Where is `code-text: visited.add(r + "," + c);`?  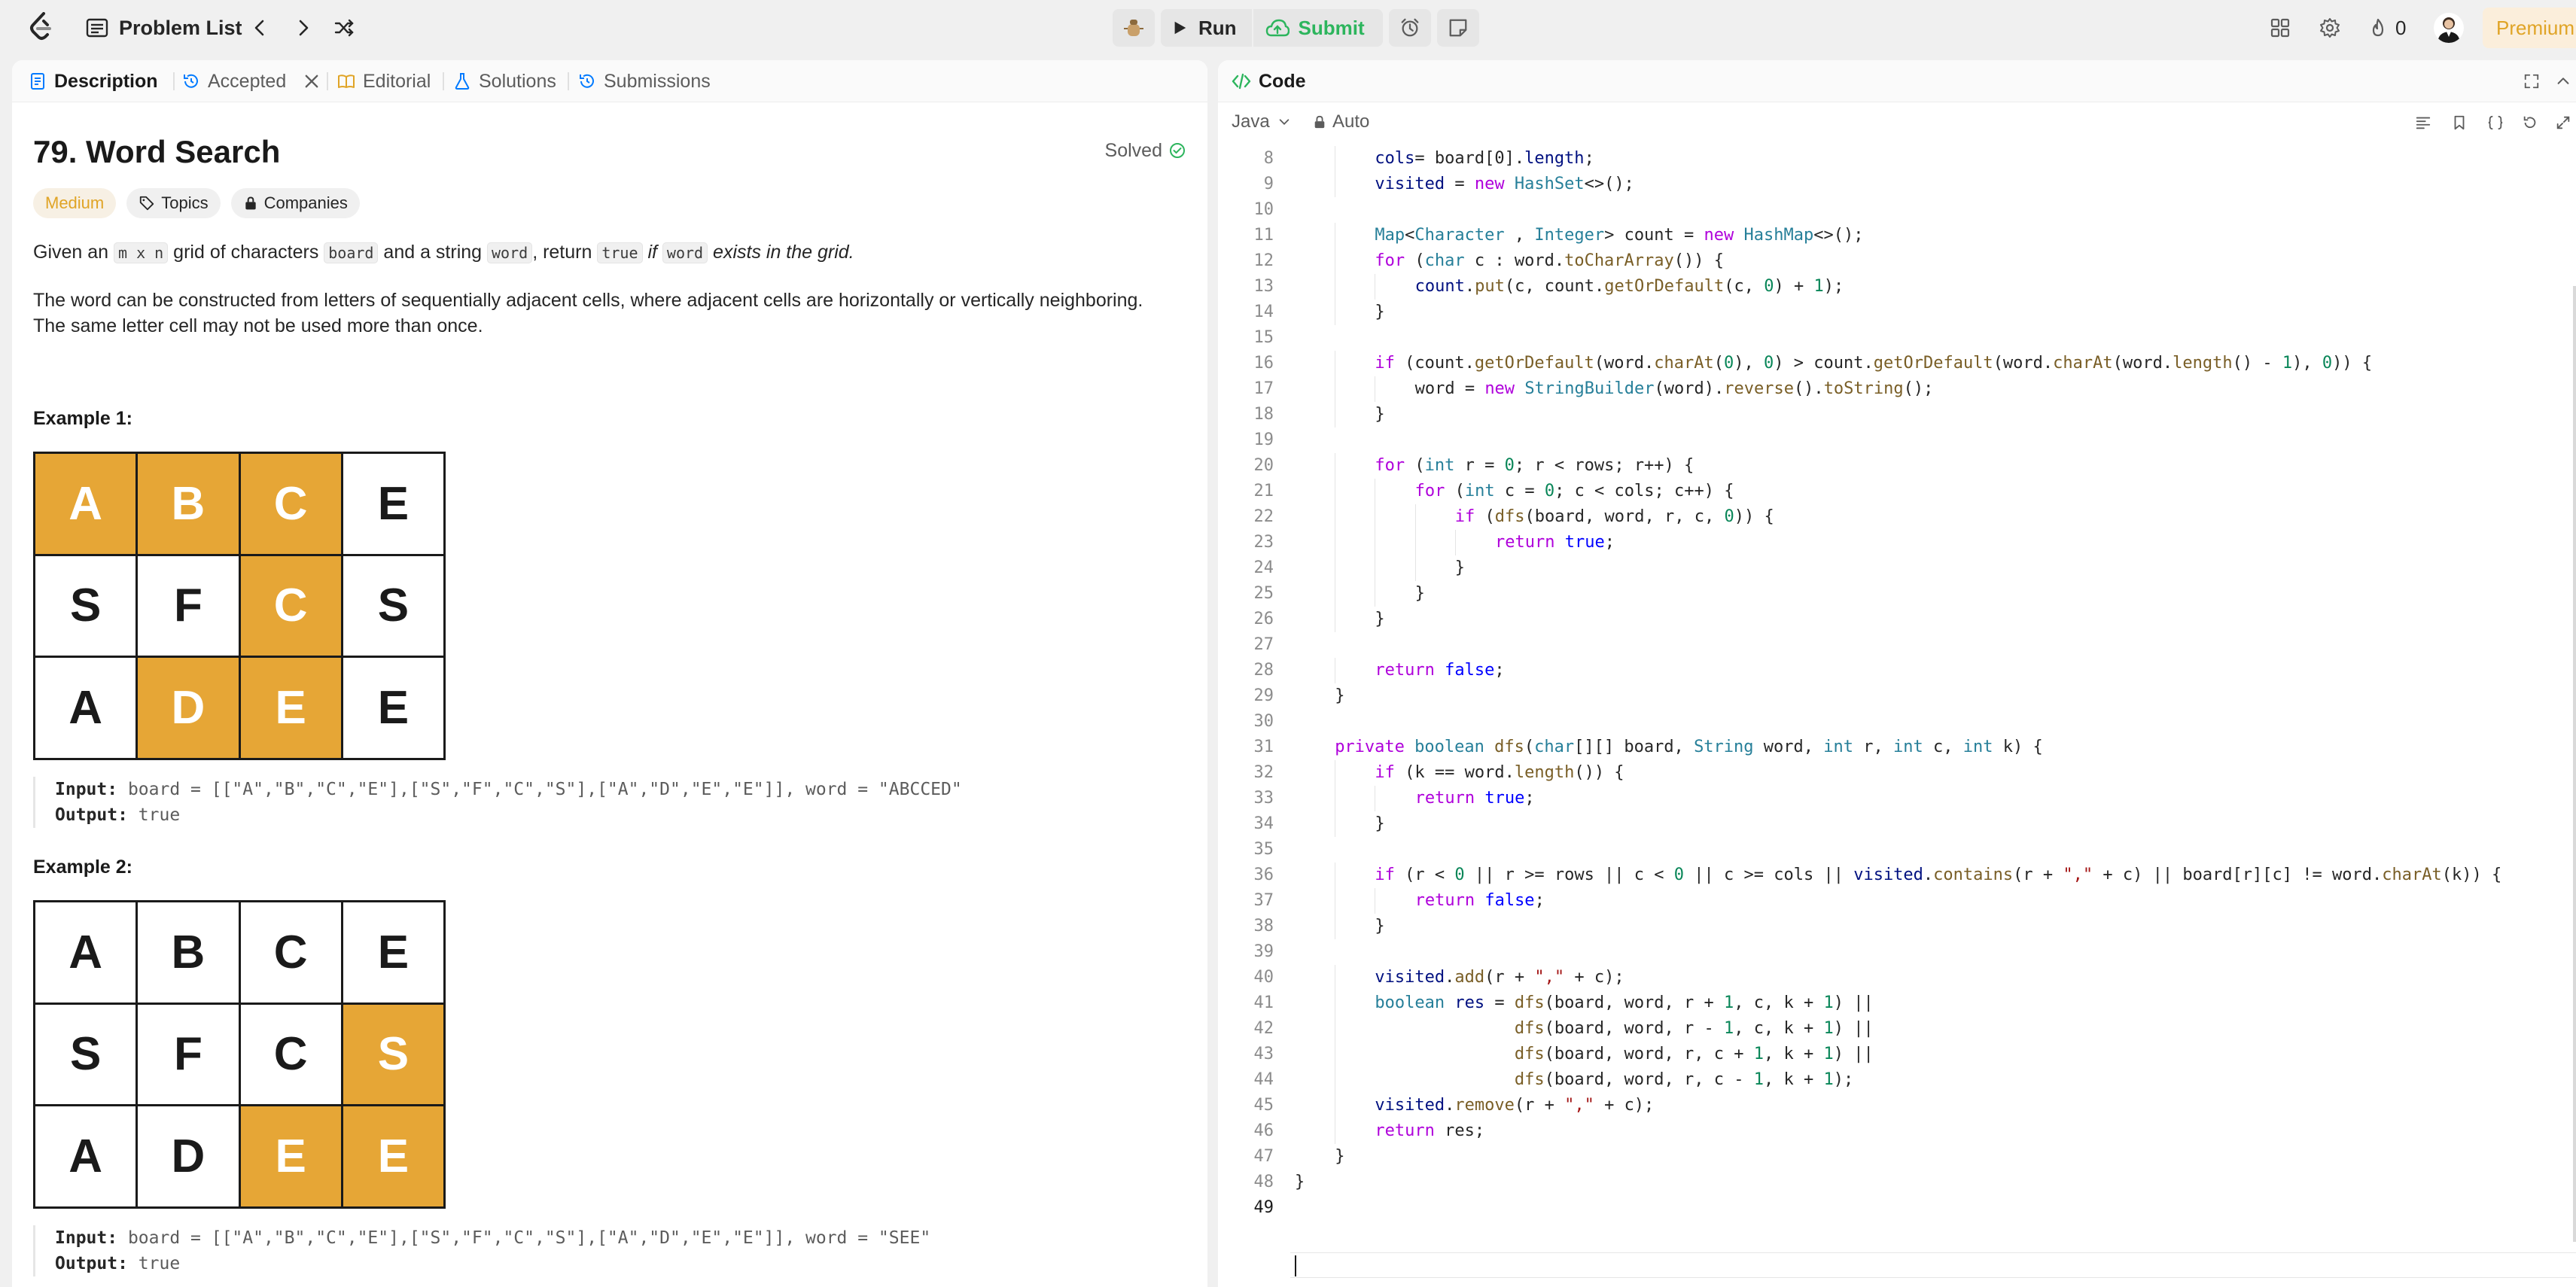
code-text: visited.add(r + "," + c); is located at coordinates (1500, 977).